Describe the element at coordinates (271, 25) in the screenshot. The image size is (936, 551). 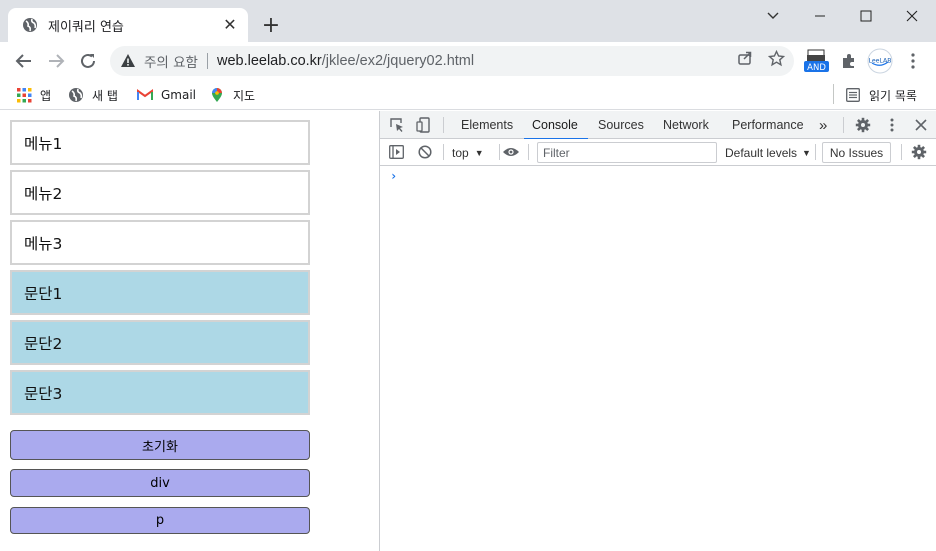
I see `new-tab-button: +` at that location.